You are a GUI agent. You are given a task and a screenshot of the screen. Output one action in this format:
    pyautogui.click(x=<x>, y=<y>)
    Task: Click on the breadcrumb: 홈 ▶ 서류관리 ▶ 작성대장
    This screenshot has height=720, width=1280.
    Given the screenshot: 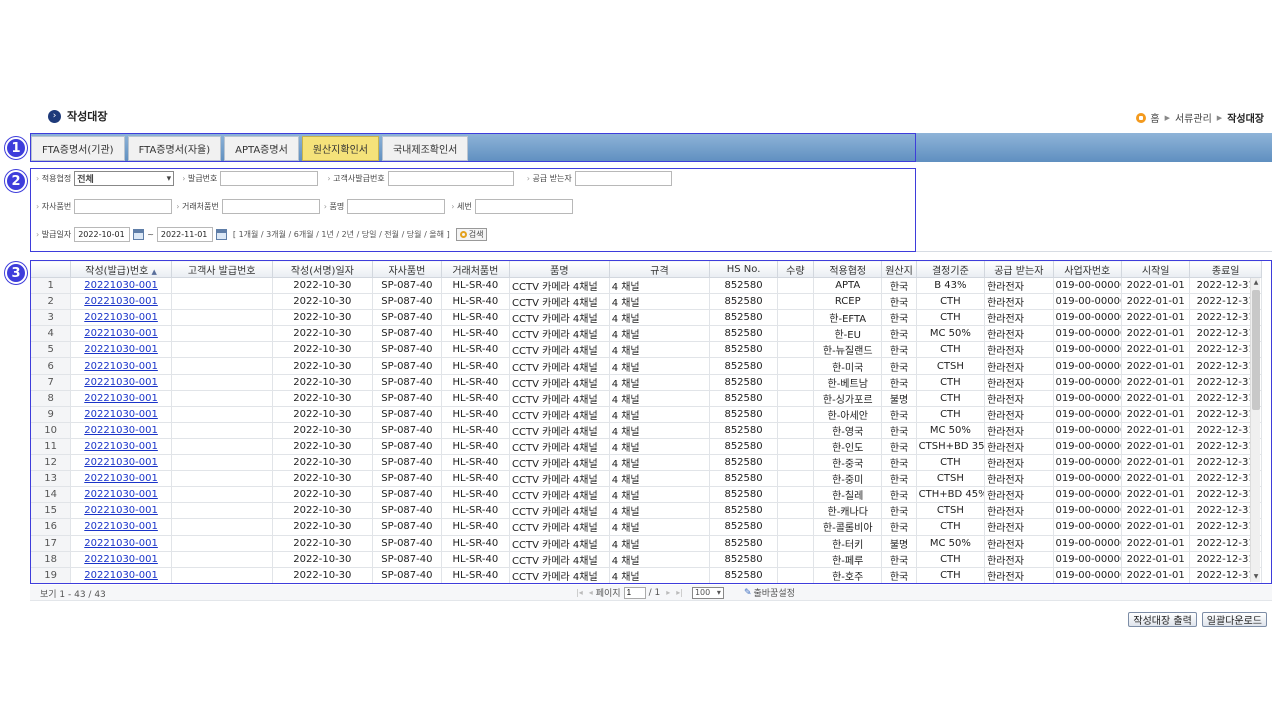 What is the action you would take?
    pyautogui.click(x=1200, y=117)
    